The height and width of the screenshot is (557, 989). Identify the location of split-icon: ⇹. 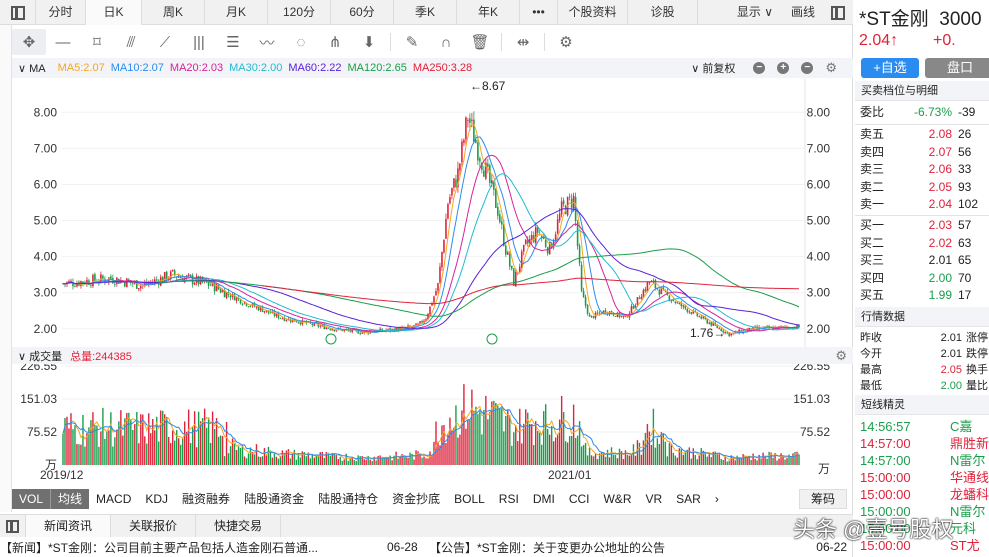
(523, 42).